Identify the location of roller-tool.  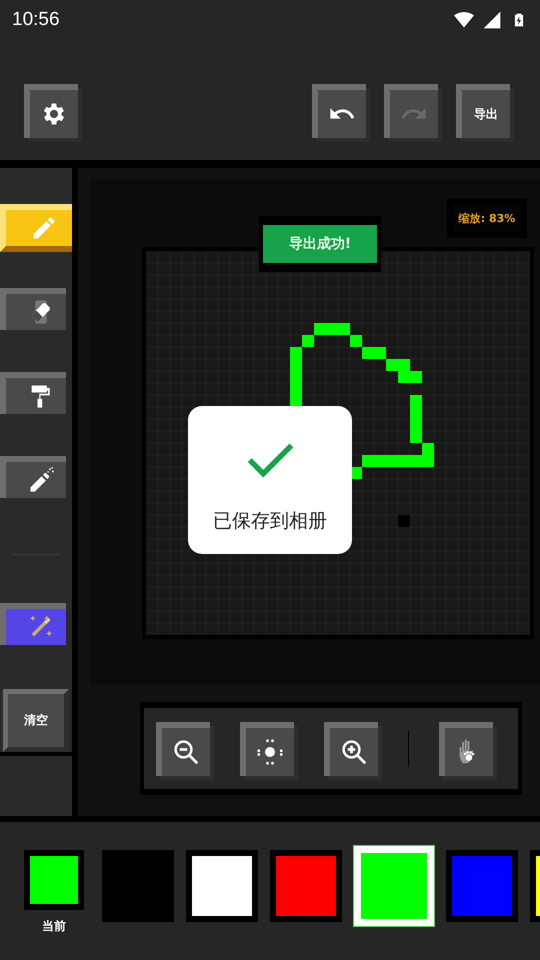
(33, 393).